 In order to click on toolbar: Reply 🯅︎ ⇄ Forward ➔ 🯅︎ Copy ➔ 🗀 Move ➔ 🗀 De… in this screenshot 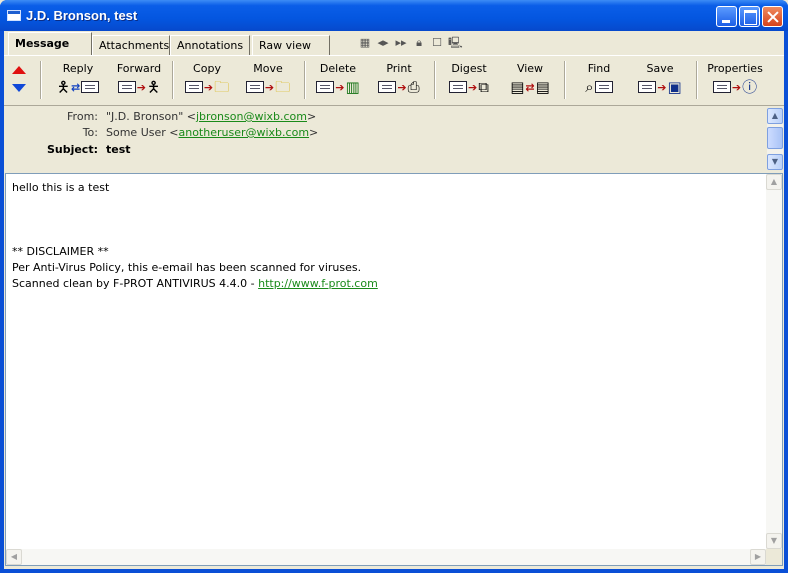, I will do `click(394, 81)`.